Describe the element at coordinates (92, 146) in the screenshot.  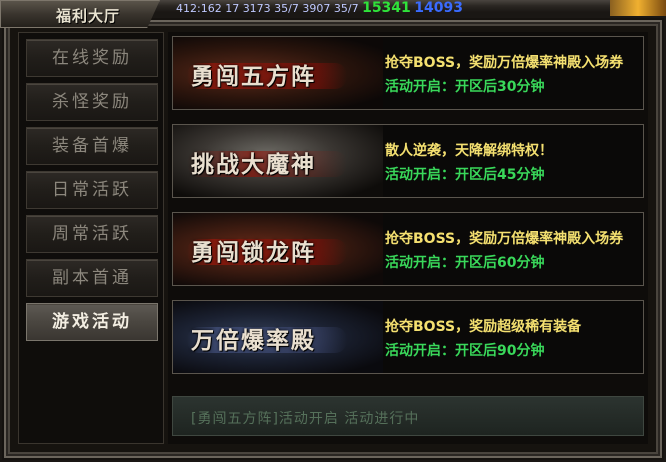
I see `sidebar-item-first-drop: 装备首爆` at that location.